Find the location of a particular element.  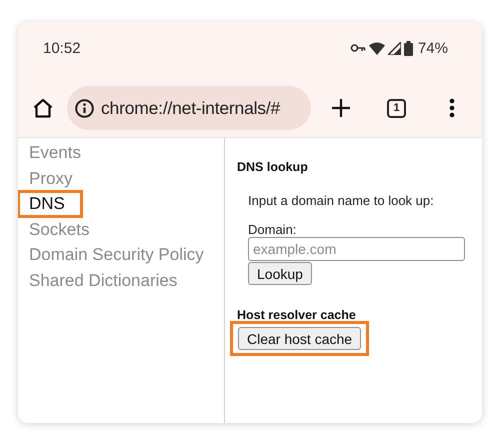

signal-icon is located at coordinates (394, 48).